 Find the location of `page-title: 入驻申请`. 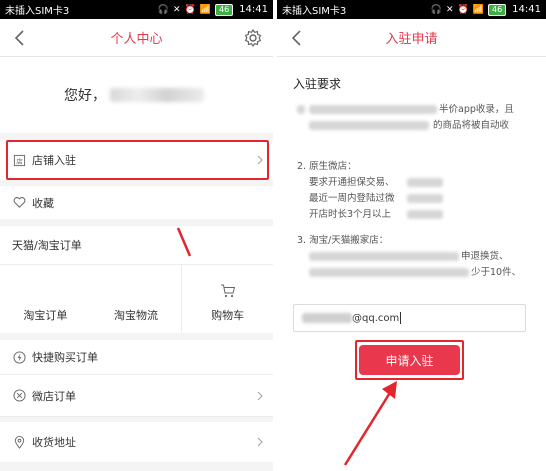

page-title: 入驻申请 is located at coordinates (411, 39).